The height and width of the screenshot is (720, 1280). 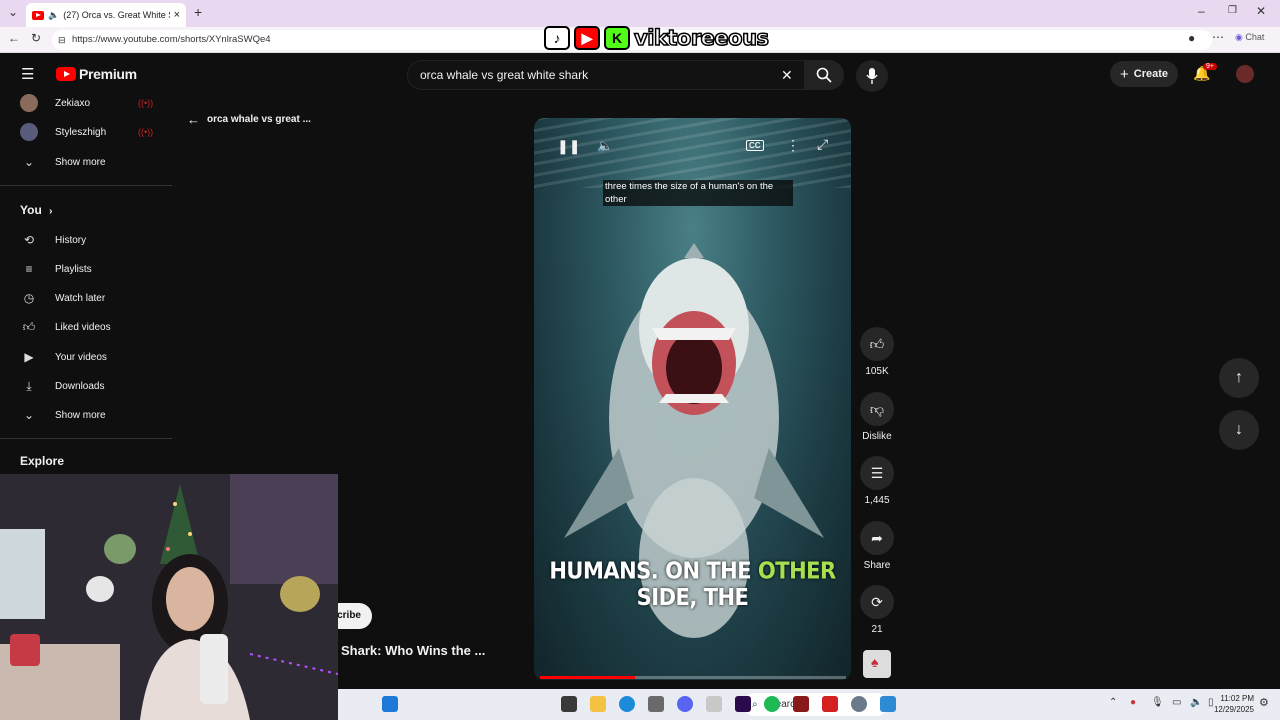 I want to click on video-progress-bar, so click(x=693, y=677).